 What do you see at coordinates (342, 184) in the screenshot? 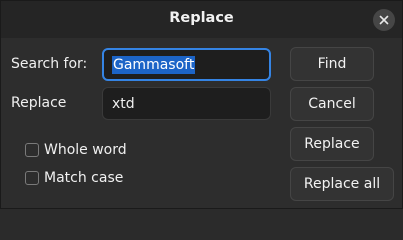
I see `replace-all-button: Replace all` at bounding box center [342, 184].